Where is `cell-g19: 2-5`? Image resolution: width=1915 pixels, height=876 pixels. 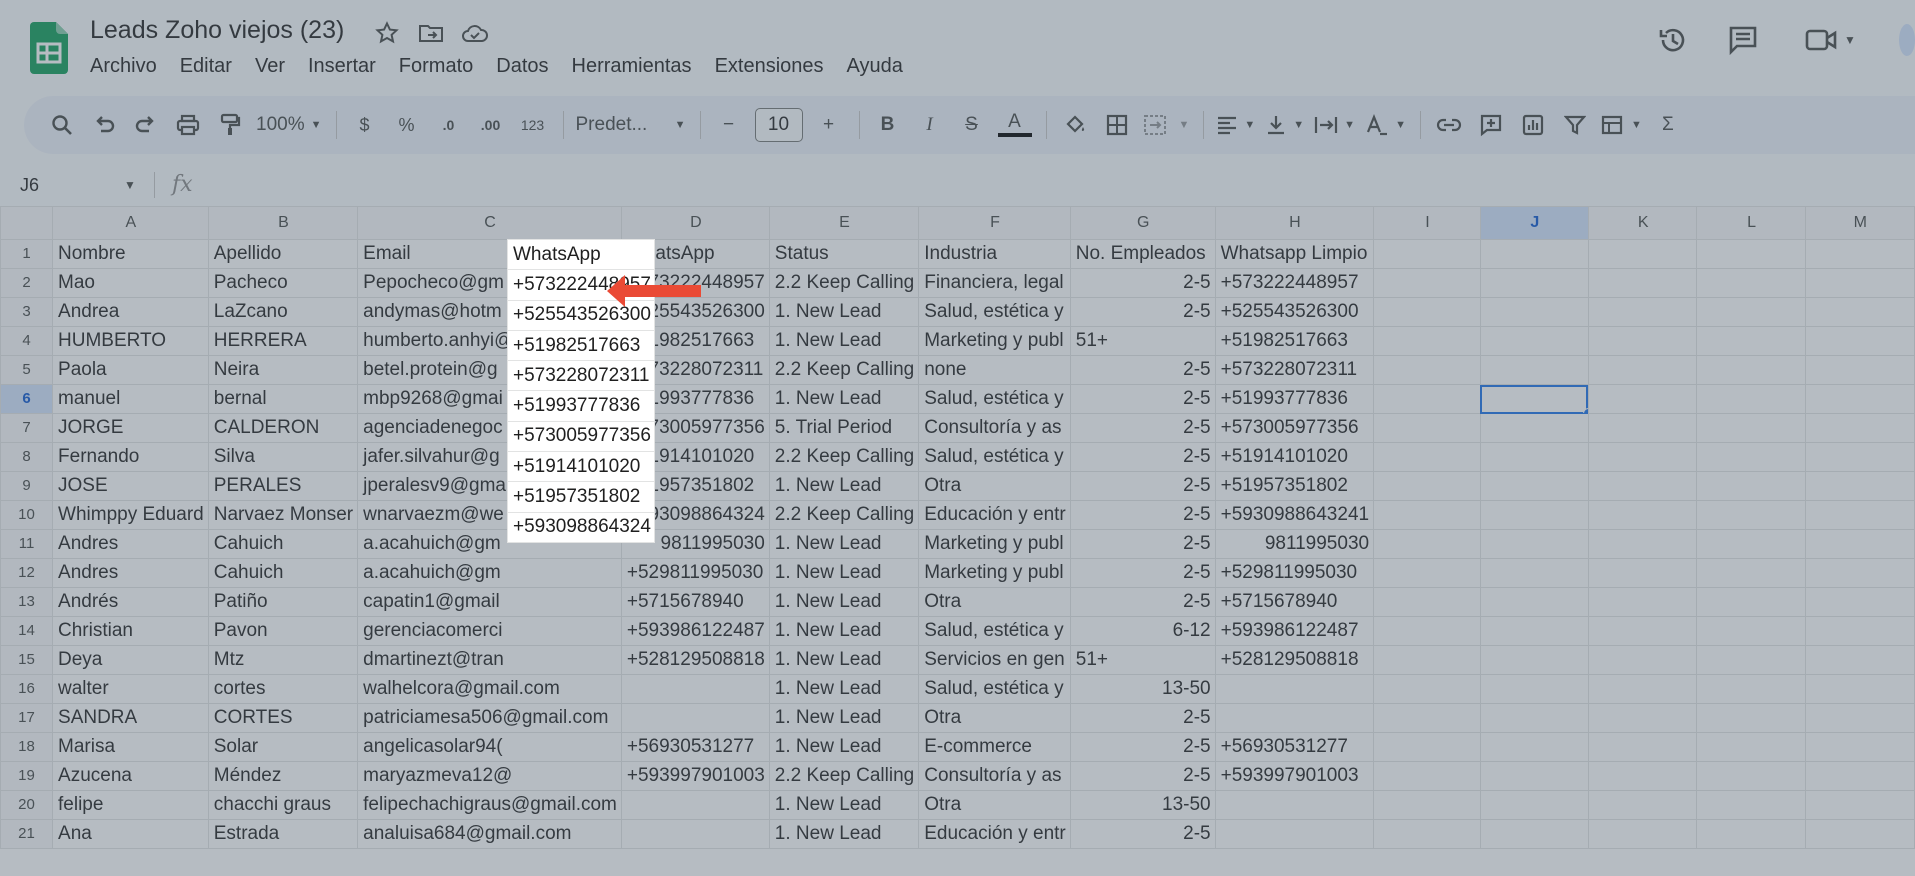 cell-g19: 2-5 is located at coordinates (1142, 776).